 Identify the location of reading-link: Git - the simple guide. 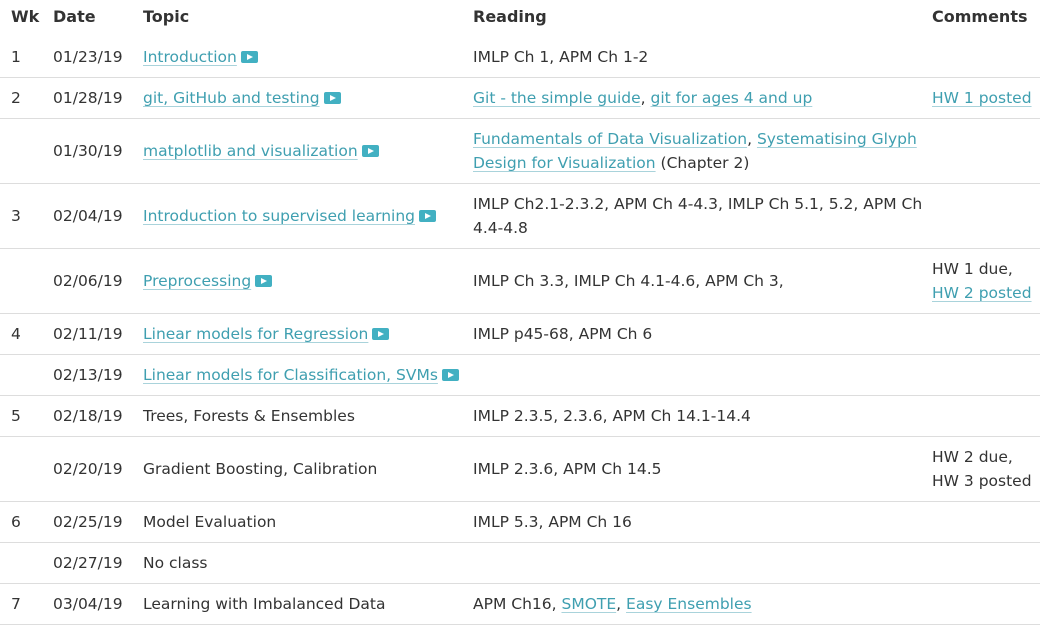
(557, 98).